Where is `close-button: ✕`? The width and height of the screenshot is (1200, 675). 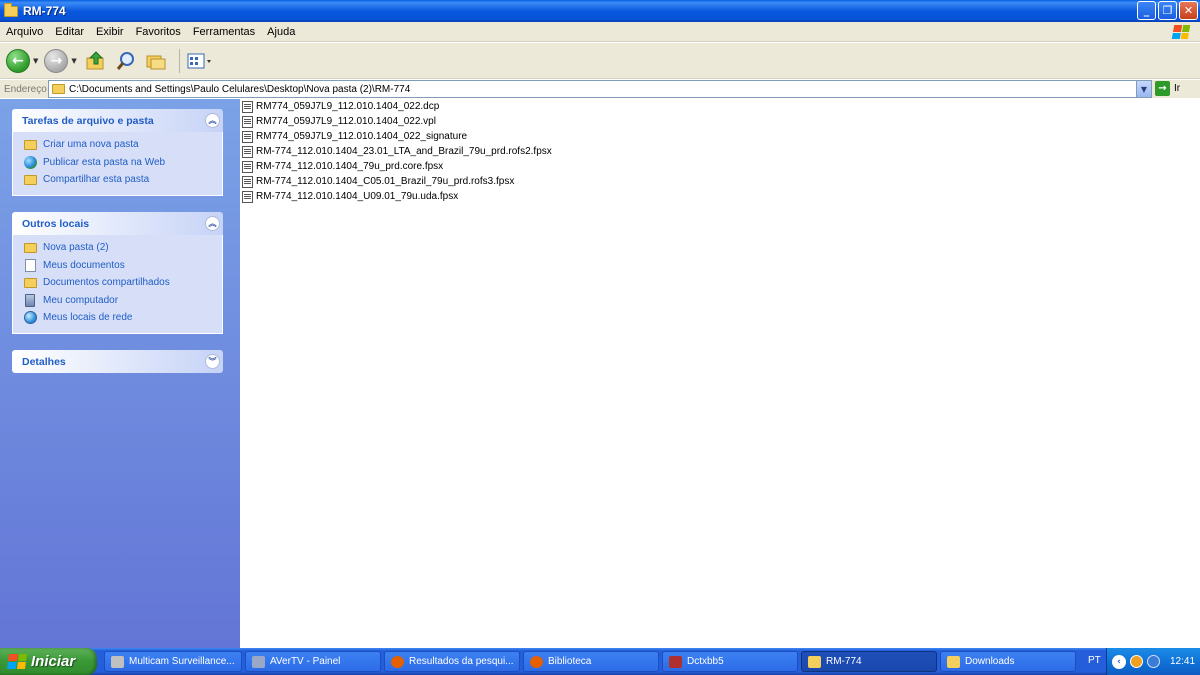 close-button: ✕ is located at coordinates (1188, 10).